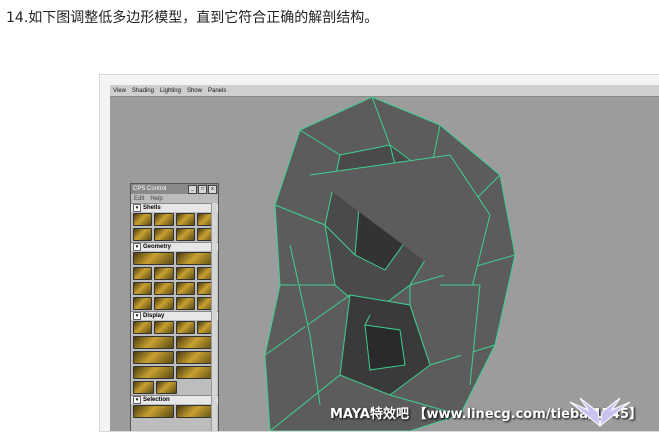 The height and width of the screenshot is (432, 659). I want to click on panel-menu-edit: Edit, so click(139, 199).